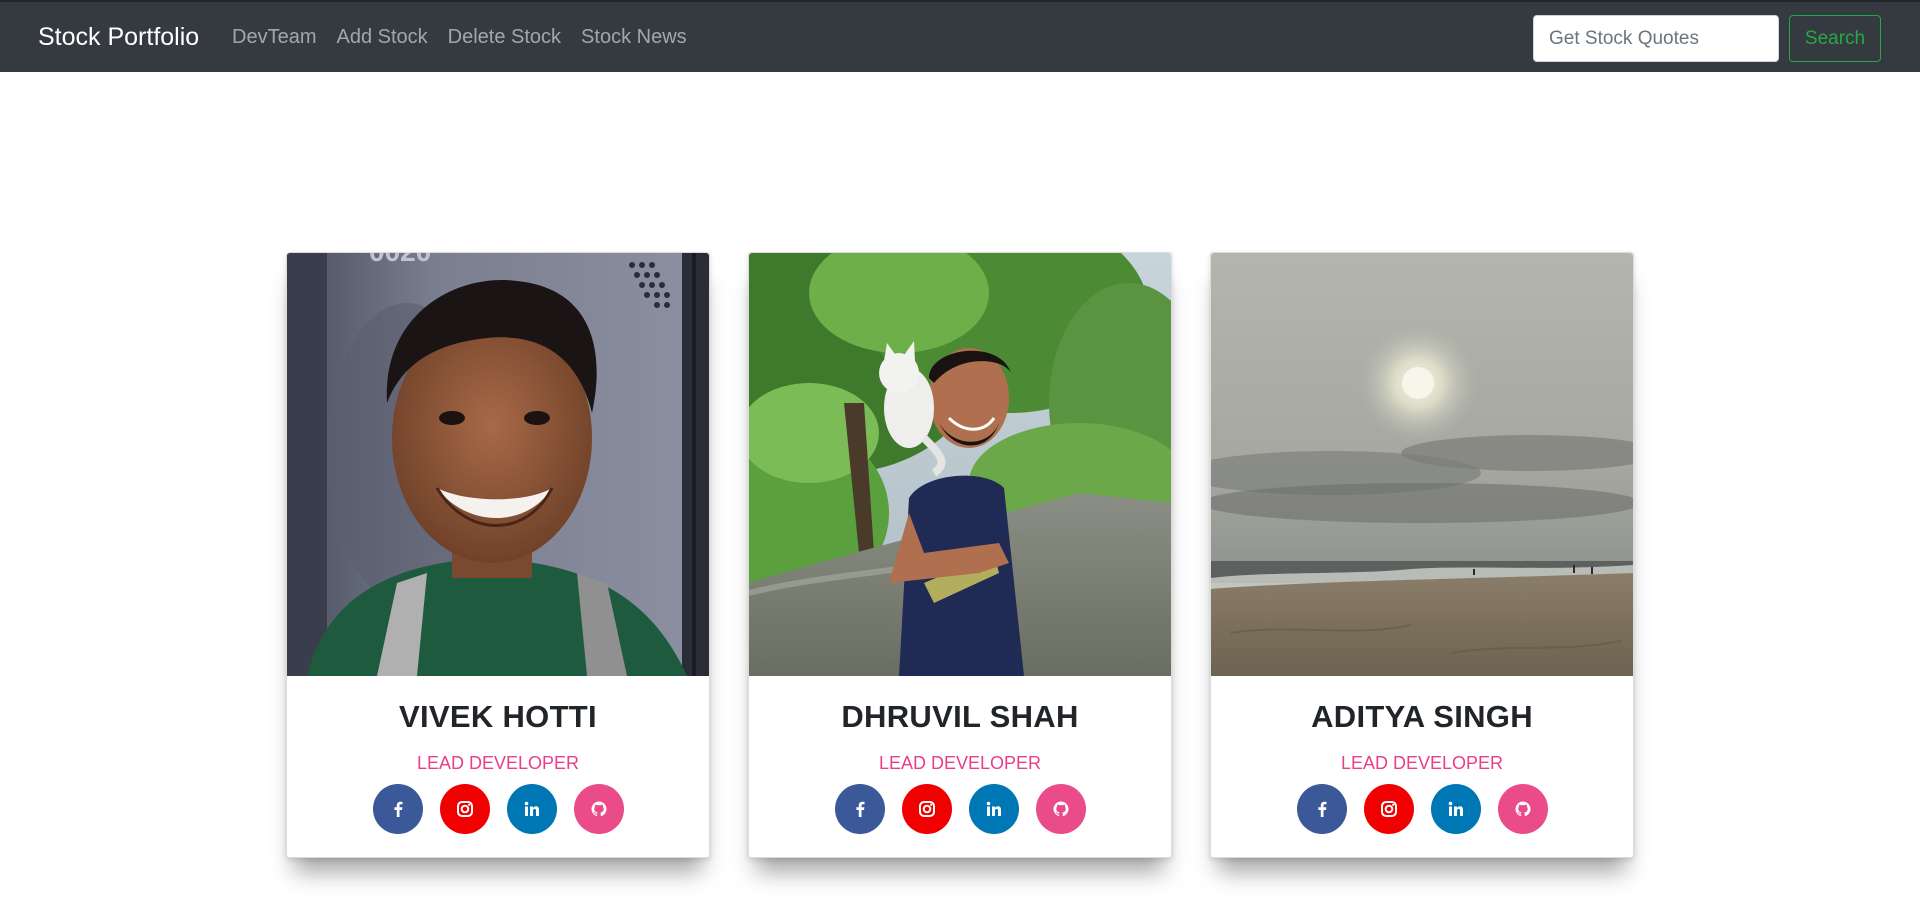  Describe the element at coordinates (498, 464) in the screenshot. I see `portrait-photo: 0020` at that location.